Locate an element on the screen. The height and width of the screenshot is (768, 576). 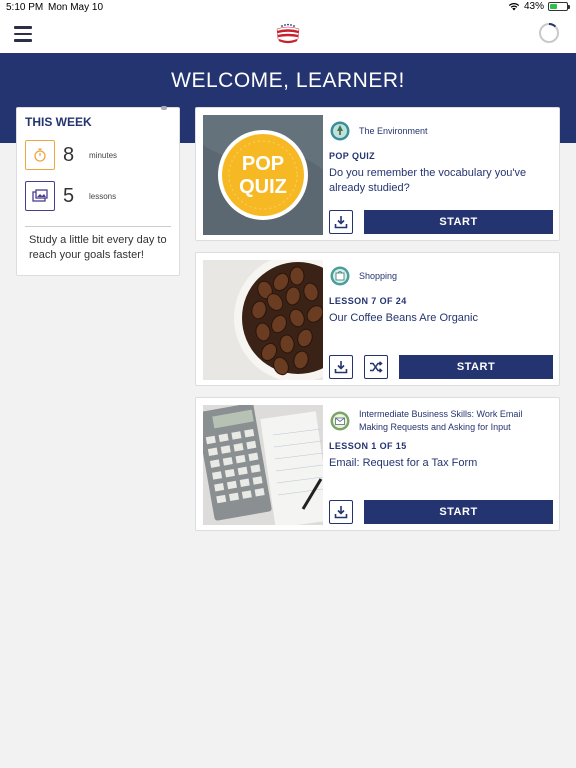
lessons-unit: lessons is located at coordinates (103, 196).